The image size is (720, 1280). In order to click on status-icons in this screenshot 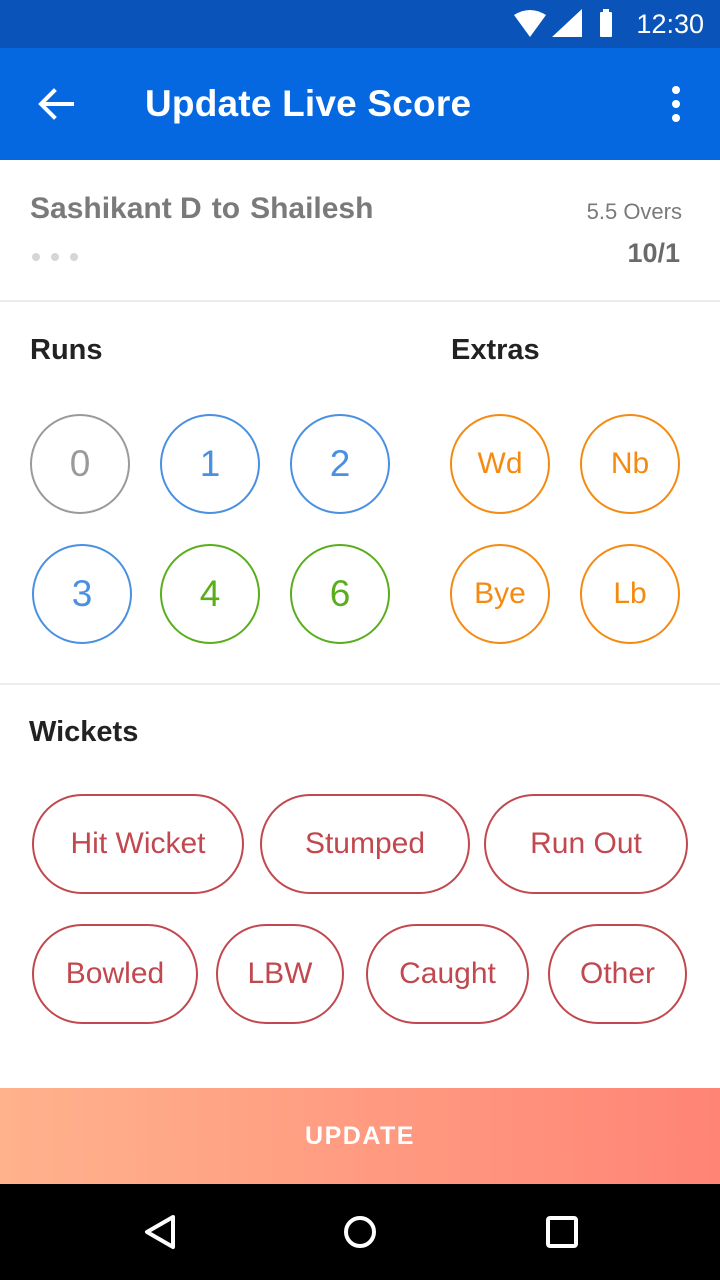, I will do `click(562, 24)`.